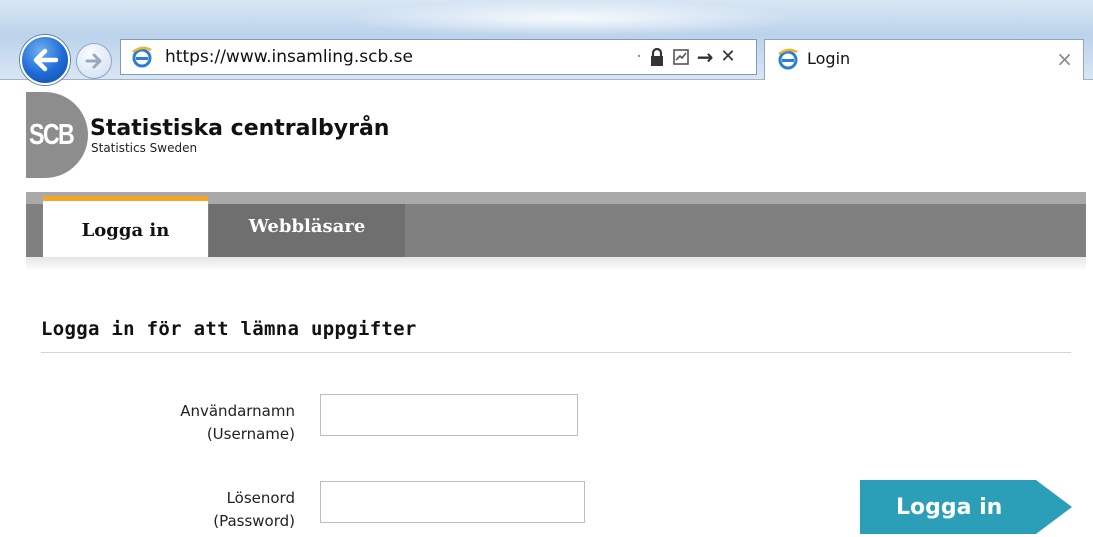 The image size is (1093, 537). Describe the element at coordinates (237, 411) in the screenshot. I see `username-label-line1: Användarnamn` at that location.